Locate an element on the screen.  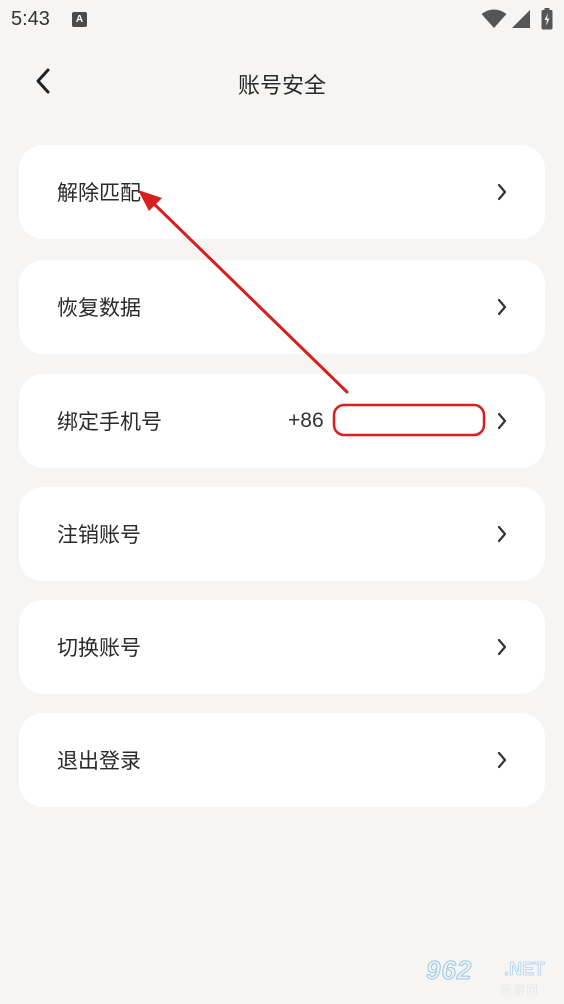
menu-item-label: 退出登录 is located at coordinates (99, 761).